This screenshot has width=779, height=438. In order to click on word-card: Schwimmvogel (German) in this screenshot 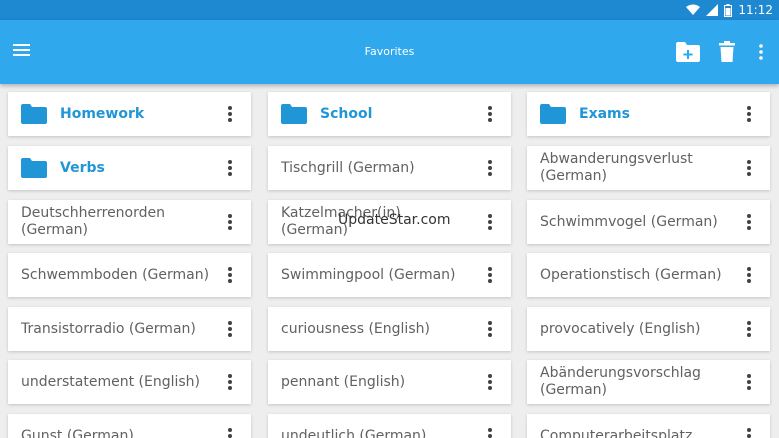, I will do `click(648, 222)`.